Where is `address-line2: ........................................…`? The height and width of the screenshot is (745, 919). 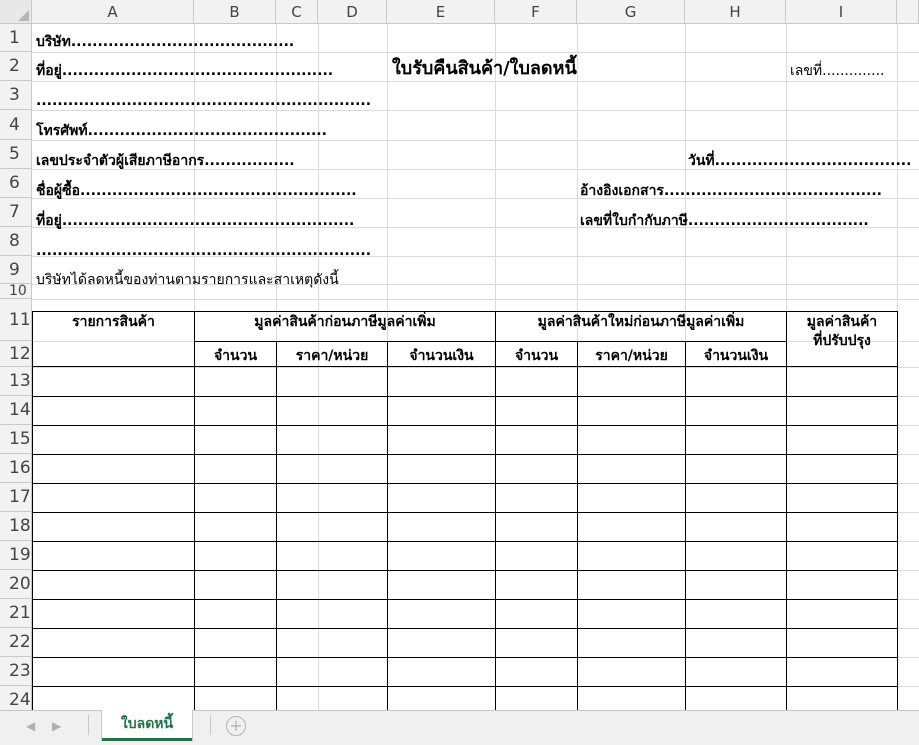 address-line2: ........................................… is located at coordinates (204, 101).